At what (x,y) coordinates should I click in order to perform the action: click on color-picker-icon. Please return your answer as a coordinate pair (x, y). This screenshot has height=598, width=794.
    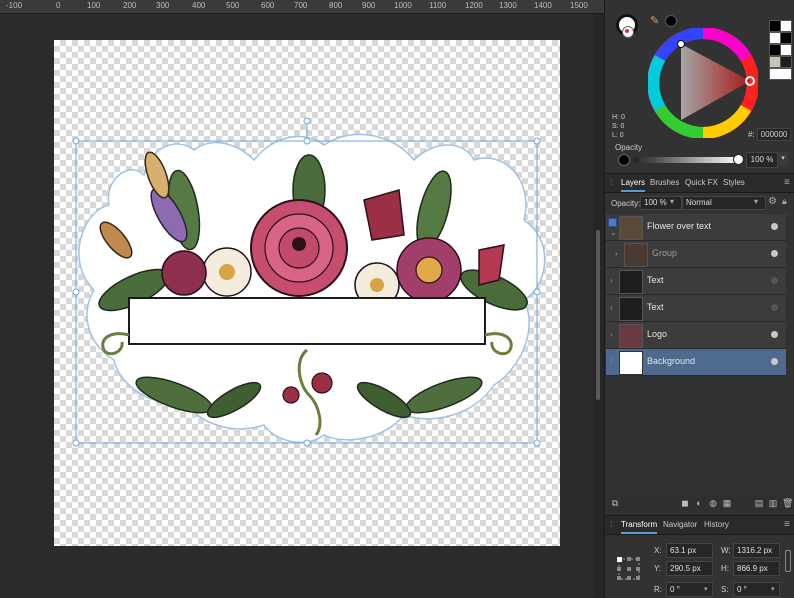
    Looking at the image, I should click on (627, 26).